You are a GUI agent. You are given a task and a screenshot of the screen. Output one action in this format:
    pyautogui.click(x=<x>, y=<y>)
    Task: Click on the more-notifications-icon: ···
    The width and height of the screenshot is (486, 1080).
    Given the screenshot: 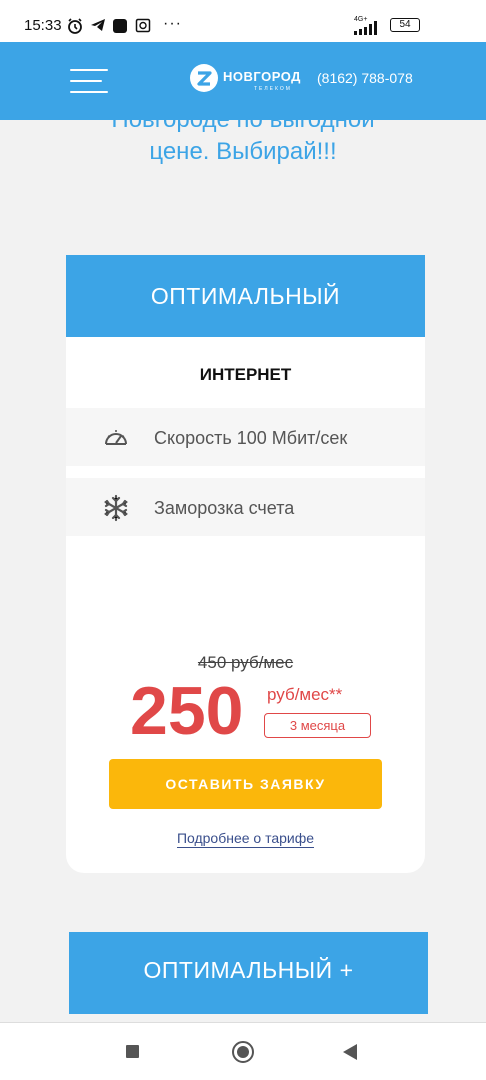 What is the action you would take?
    pyautogui.click(x=172, y=23)
    